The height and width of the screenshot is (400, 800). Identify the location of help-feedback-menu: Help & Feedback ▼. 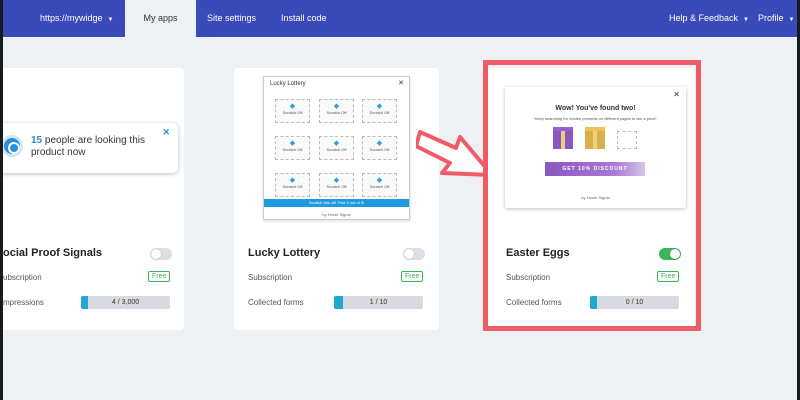
(709, 18).